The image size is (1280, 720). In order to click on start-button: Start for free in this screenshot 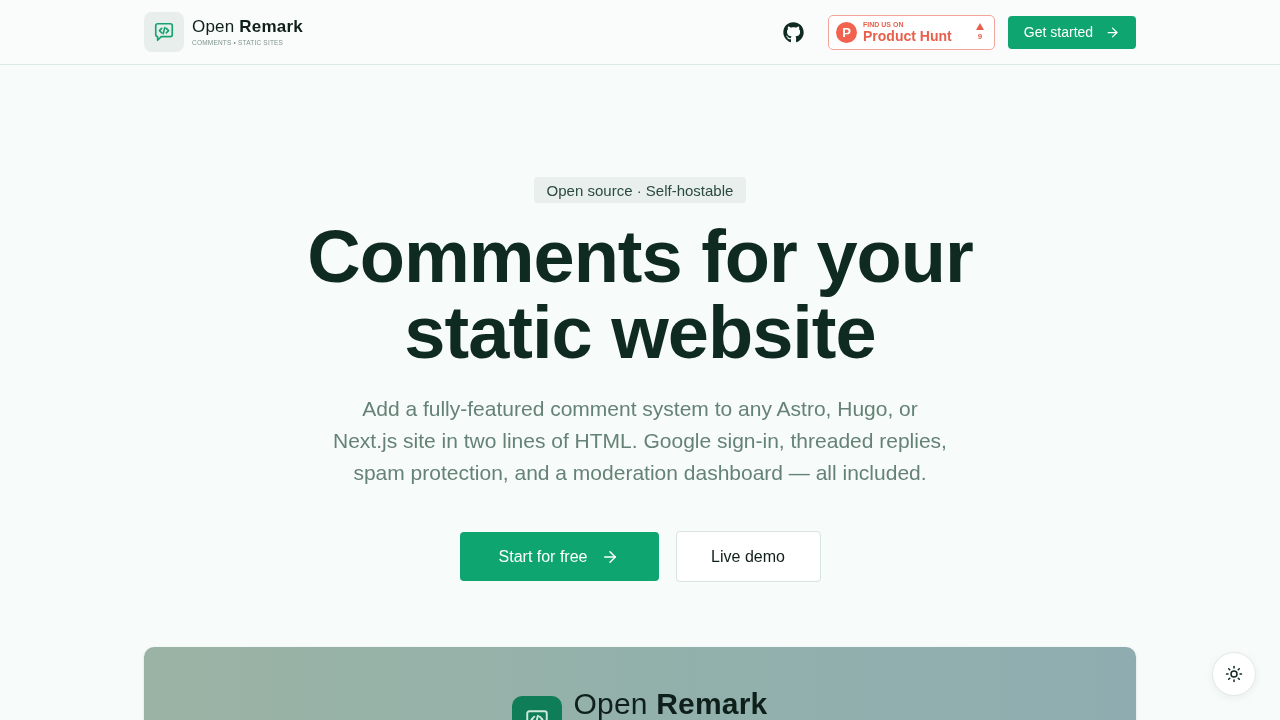, I will do `click(559, 556)`.